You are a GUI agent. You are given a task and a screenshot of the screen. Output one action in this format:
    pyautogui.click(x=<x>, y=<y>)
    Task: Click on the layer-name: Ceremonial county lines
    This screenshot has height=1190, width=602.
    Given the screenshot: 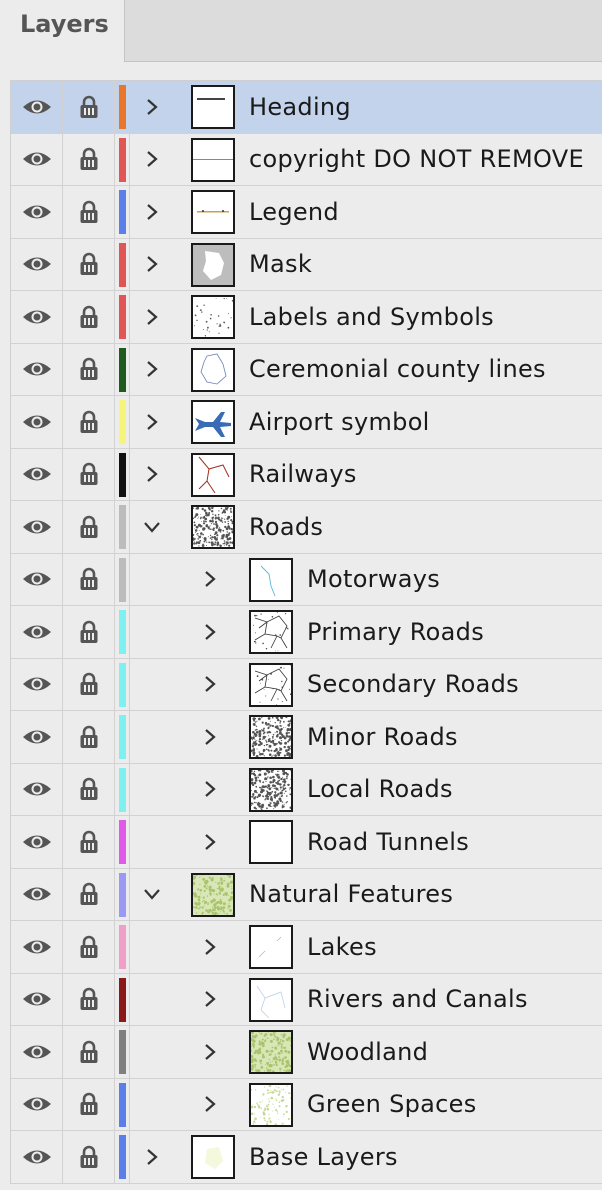 What is the action you would take?
    pyautogui.click(x=397, y=370)
    